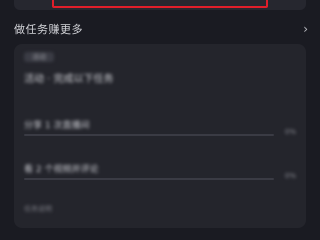 Image resolution: width=320 pixels, height=240 pixels. What do you see at coordinates (69, 79) in the screenshot?
I see `task-card-headline: 活动 · 完成以下任务` at bounding box center [69, 79].